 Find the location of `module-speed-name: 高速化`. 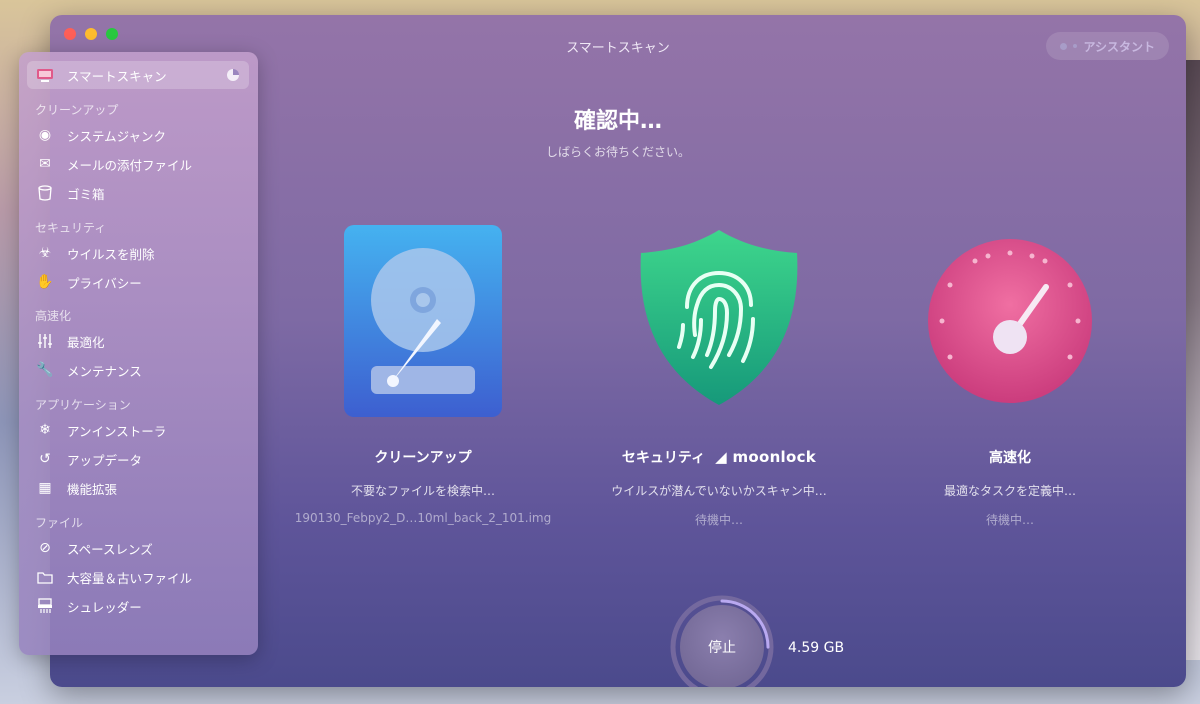

module-speed-name: 高速化 is located at coordinates (1010, 458).